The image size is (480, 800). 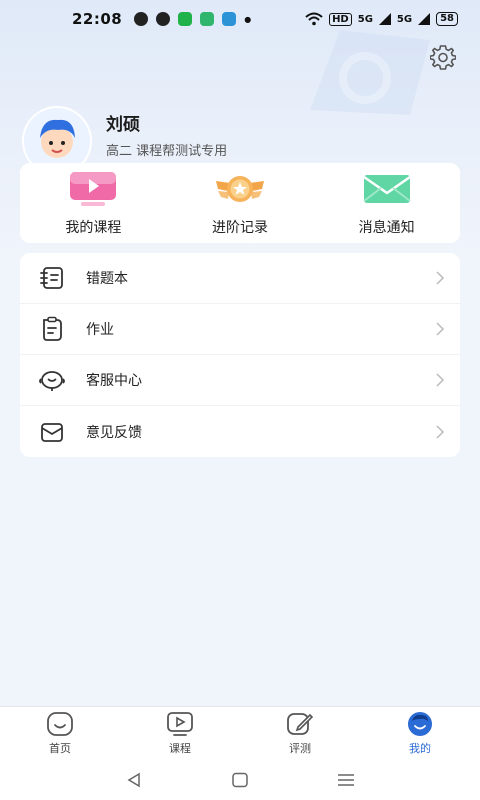 What do you see at coordinates (93, 228) in the screenshot?
I see `shortcut-label: 我的课程` at bounding box center [93, 228].